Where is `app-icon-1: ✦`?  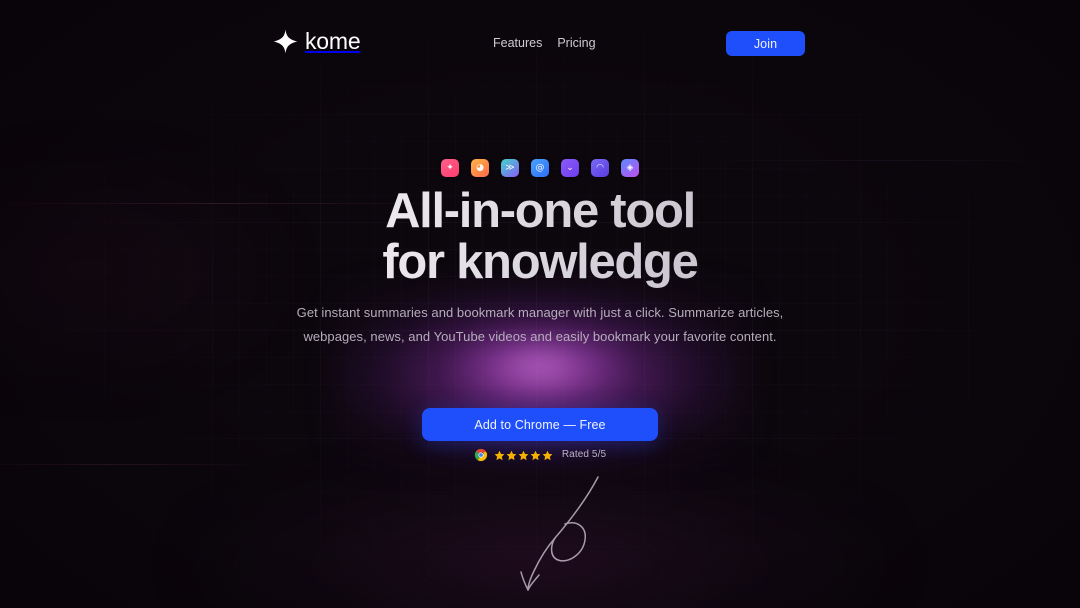 app-icon-1: ✦ is located at coordinates (450, 168).